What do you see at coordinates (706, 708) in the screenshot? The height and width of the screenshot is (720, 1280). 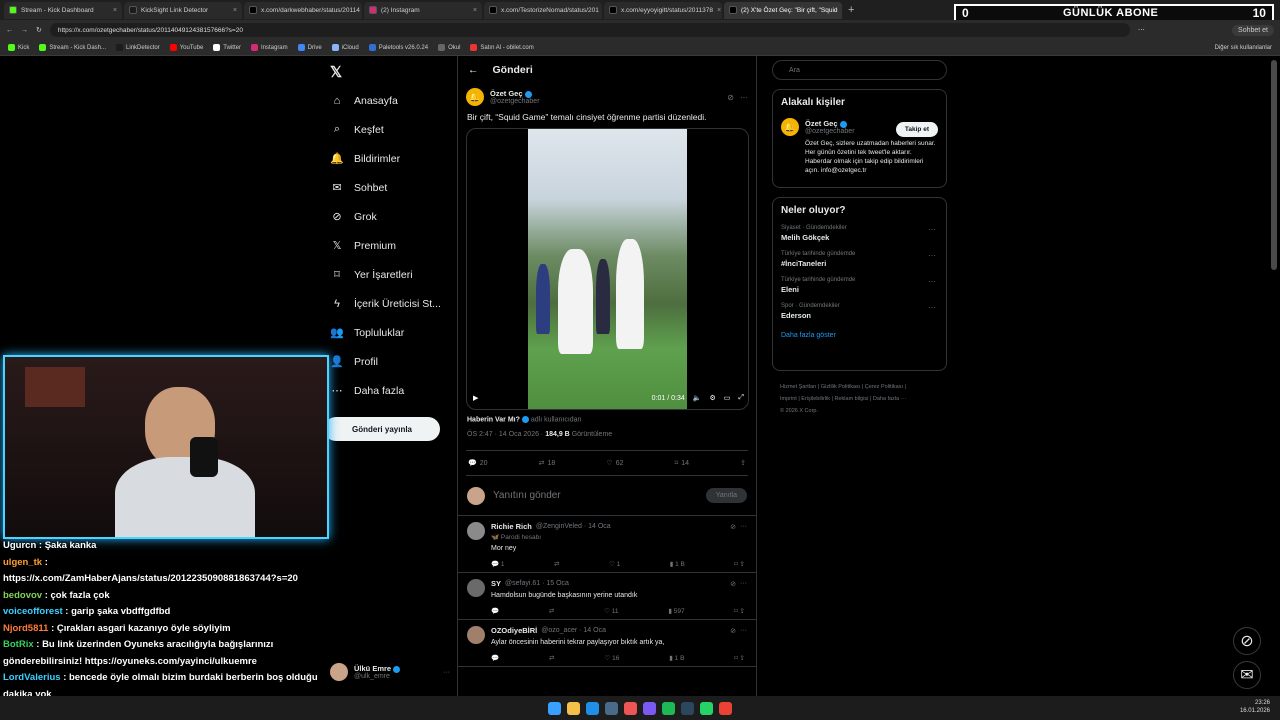 I see `whatsapp-icon` at bounding box center [706, 708].